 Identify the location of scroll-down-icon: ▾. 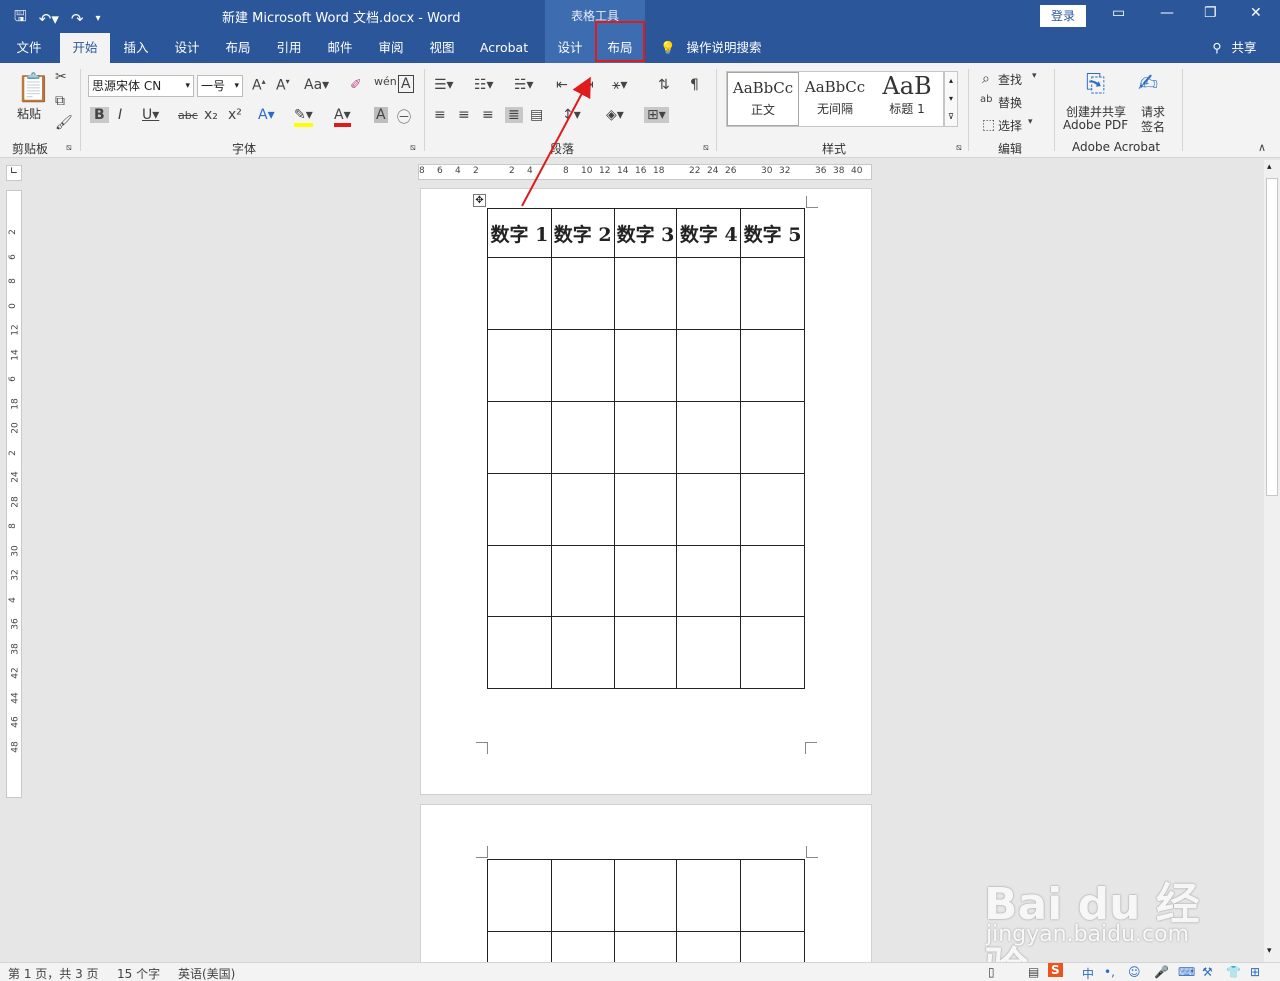
(1269, 951).